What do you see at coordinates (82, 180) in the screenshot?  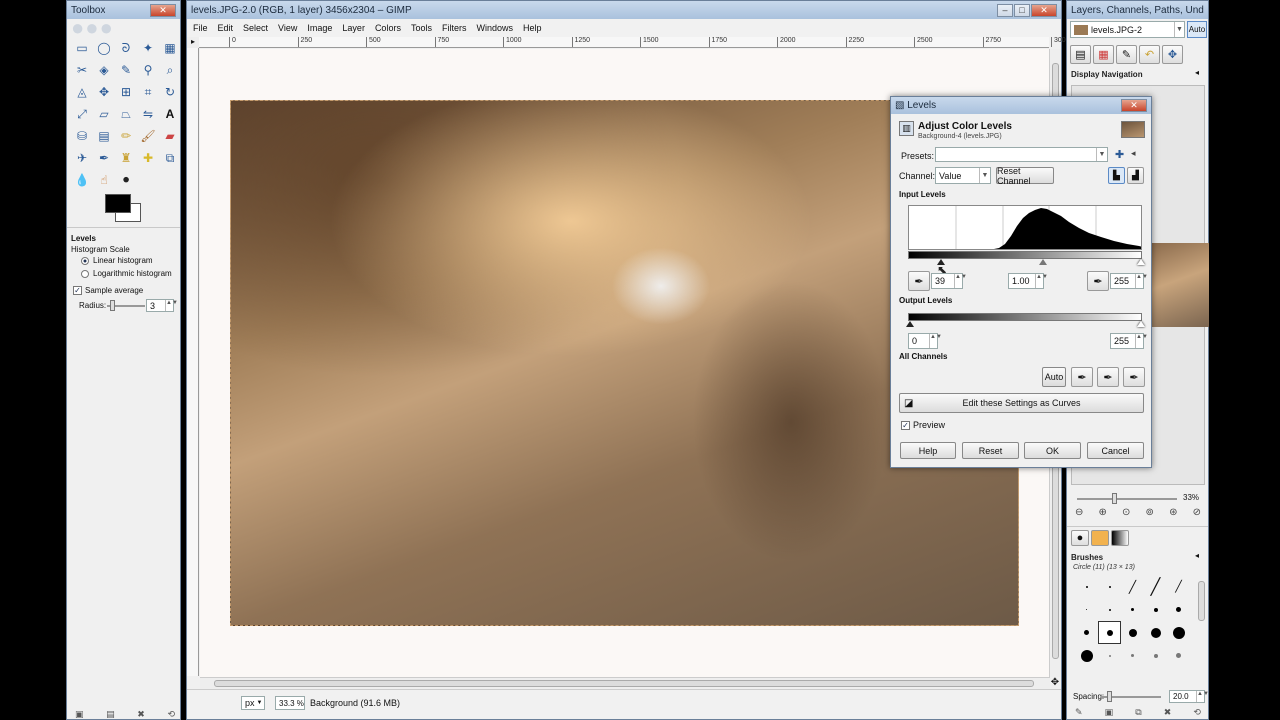 I see `blur-icon: 💧` at bounding box center [82, 180].